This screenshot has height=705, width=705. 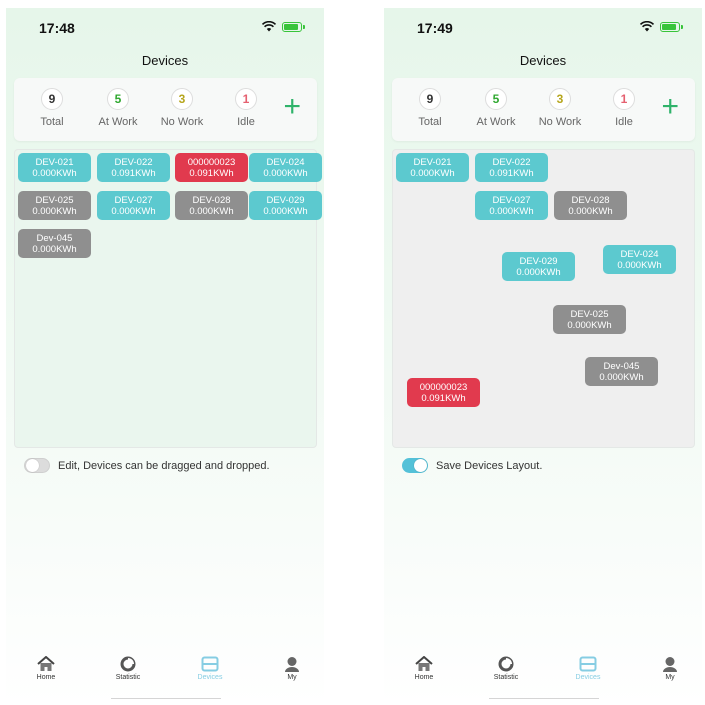 What do you see at coordinates (489, 465) in the screenshot?
I see `save-layout-label: Save Devices Layout.` at bounding box center [489, 465].